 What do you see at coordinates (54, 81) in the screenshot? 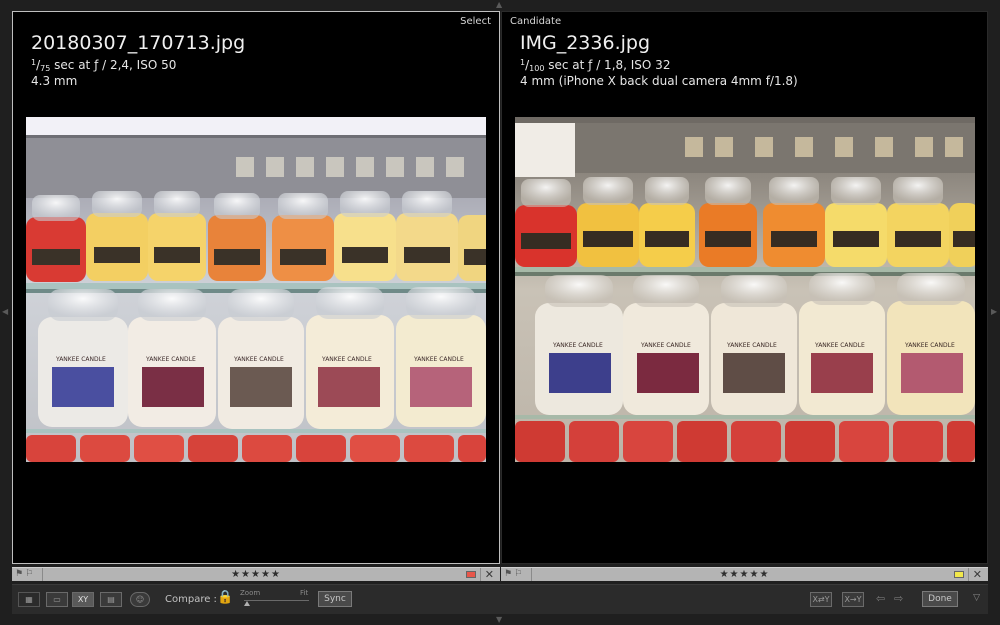
I see `select-focal-length: 4.3 mm` at bounding box center [54, 81].